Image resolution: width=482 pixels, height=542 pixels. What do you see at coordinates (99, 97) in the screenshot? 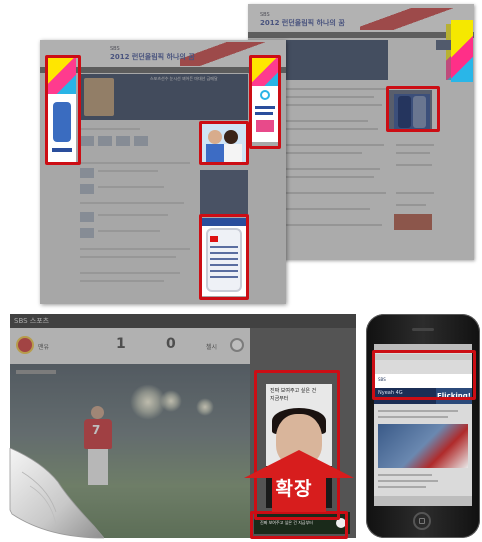
I see `athlete-photo` at bounding box center [99, 97].